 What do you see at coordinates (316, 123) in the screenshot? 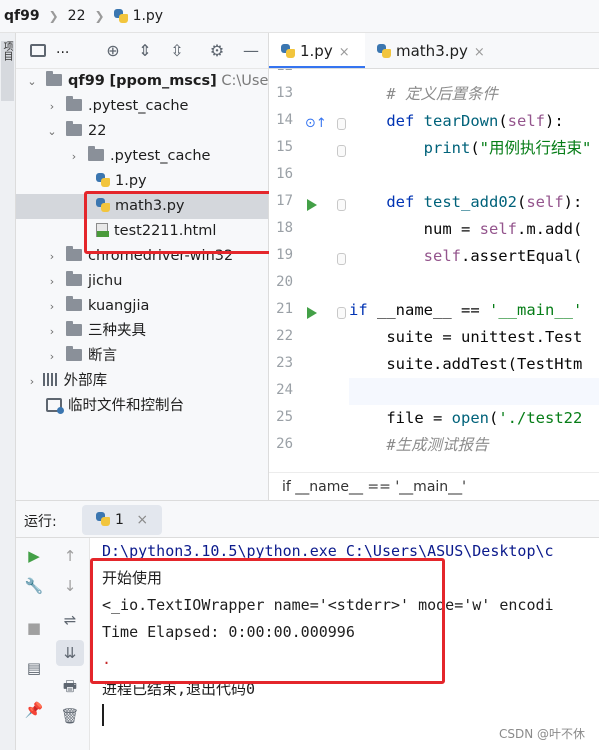
I see `override-marker-icon: ⊙↑` at bounding box center [316, 123].